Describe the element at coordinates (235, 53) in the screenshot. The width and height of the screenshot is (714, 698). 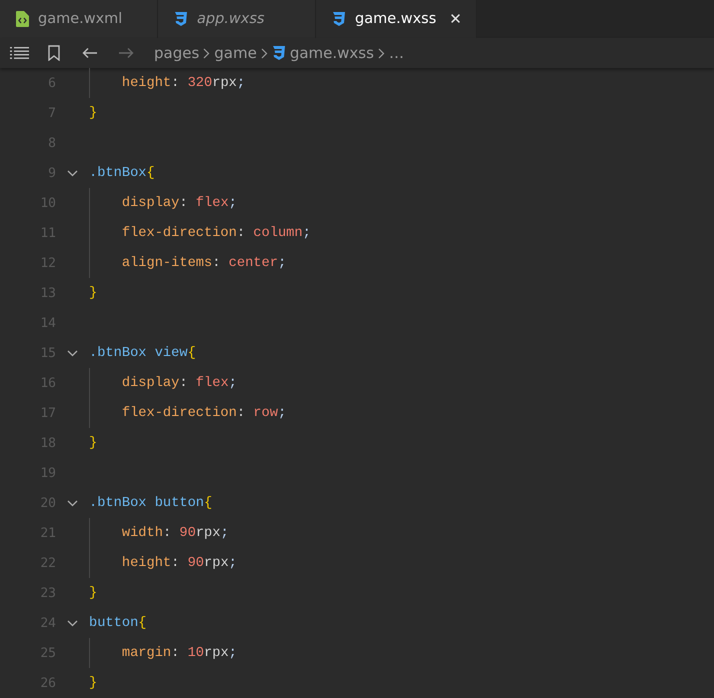
I see `breadcrumb-item: game` at that location.